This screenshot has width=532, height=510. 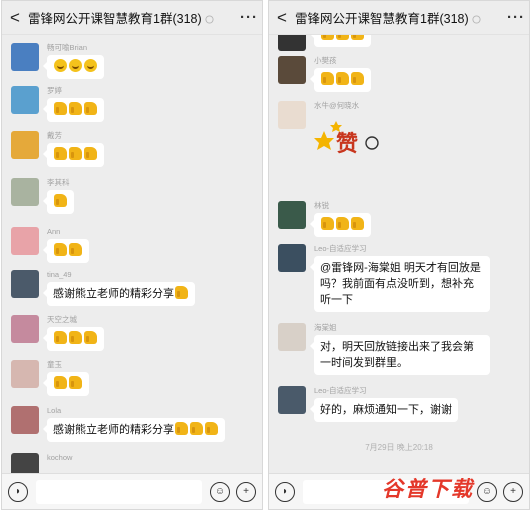 What do you see at coordinates (54, 364) in the screenshot?
I see `sender-name: 童玉` at bounding box center [54, 364].